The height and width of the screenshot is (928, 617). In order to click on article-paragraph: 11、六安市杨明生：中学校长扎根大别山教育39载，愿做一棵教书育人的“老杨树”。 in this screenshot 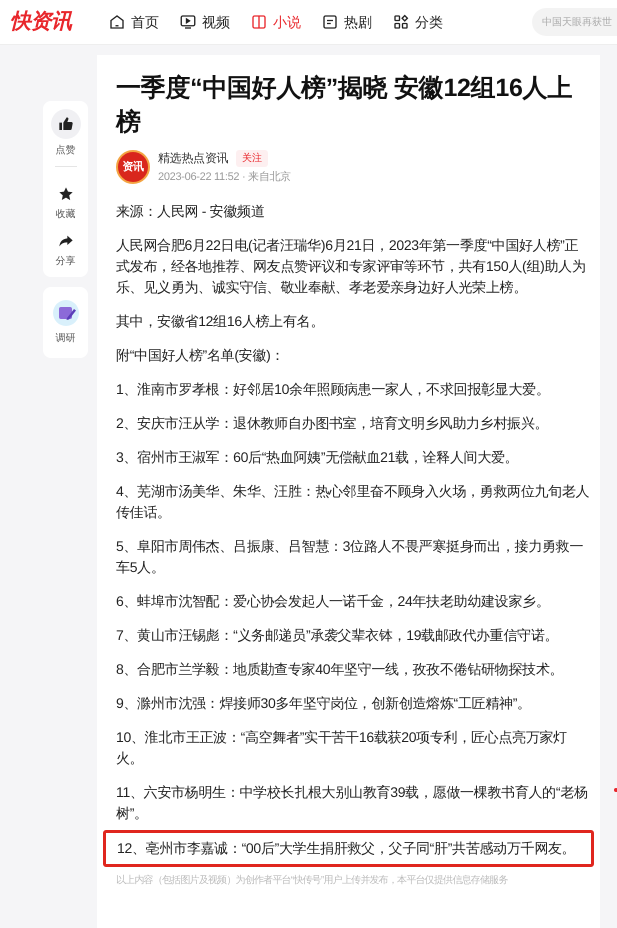, I will do `click(352, 802)`.